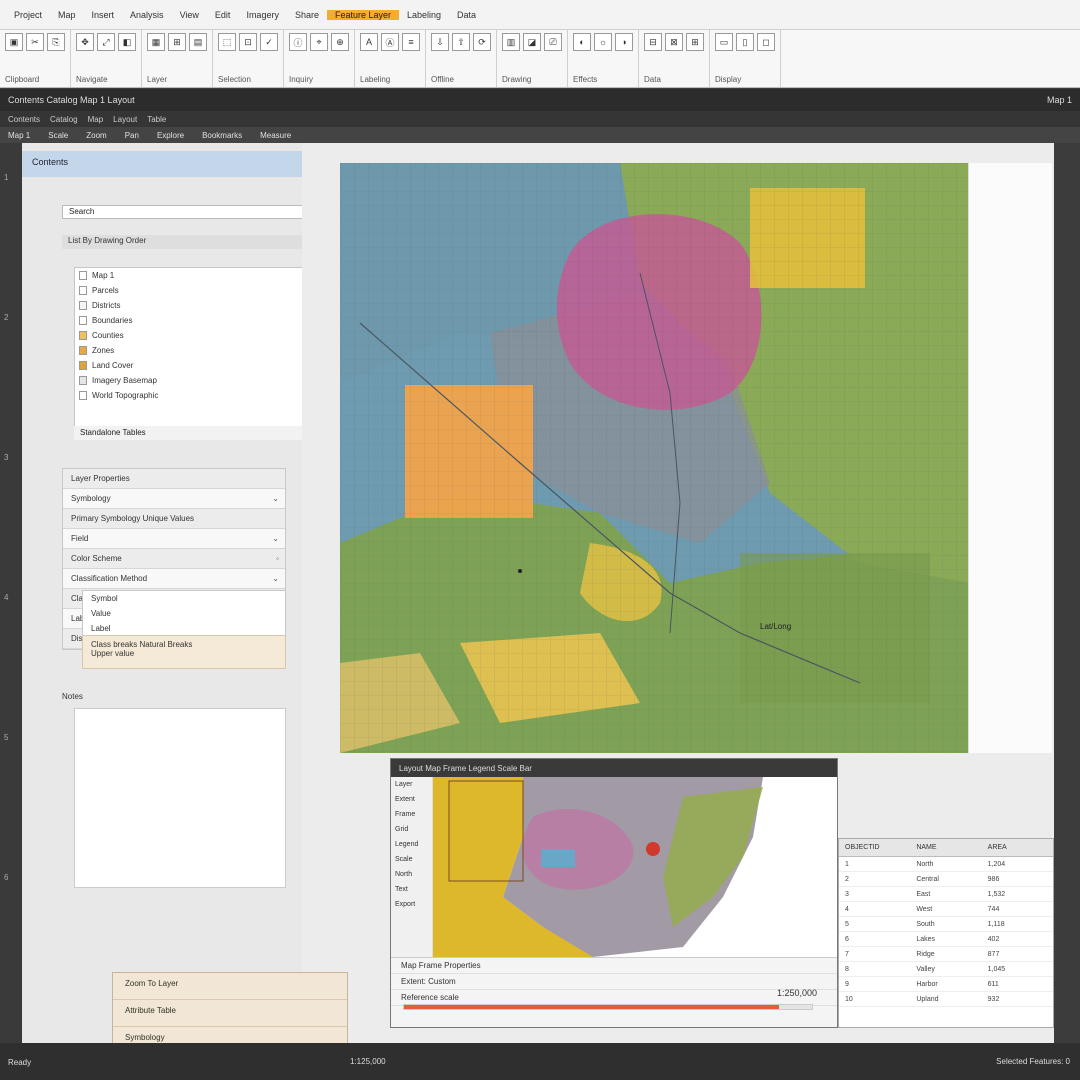 This screenshot has height=1080, width=1080. I want to click on layer-item: Boundaries, so click(191, 320).